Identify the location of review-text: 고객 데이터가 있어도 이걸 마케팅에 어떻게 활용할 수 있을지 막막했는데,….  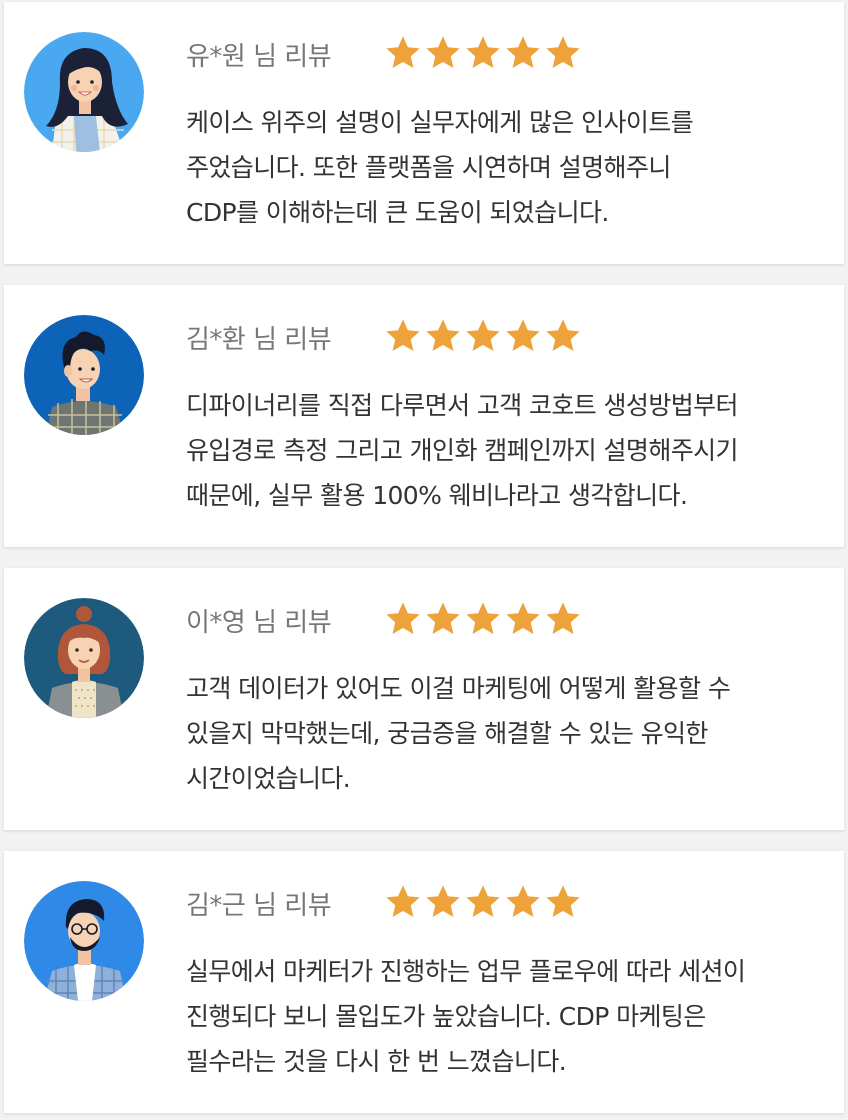
(511, 733).